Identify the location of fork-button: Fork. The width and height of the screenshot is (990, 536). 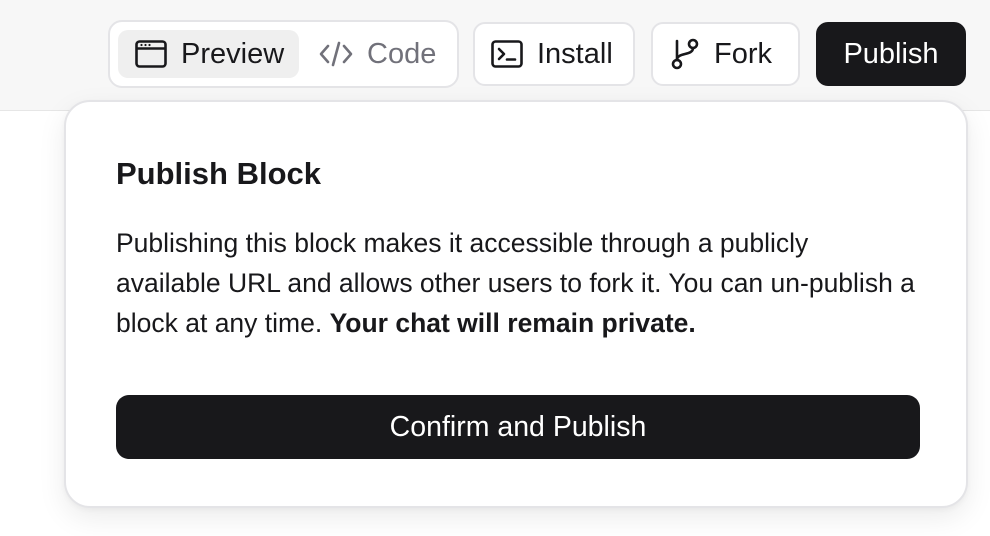
(725, 54).